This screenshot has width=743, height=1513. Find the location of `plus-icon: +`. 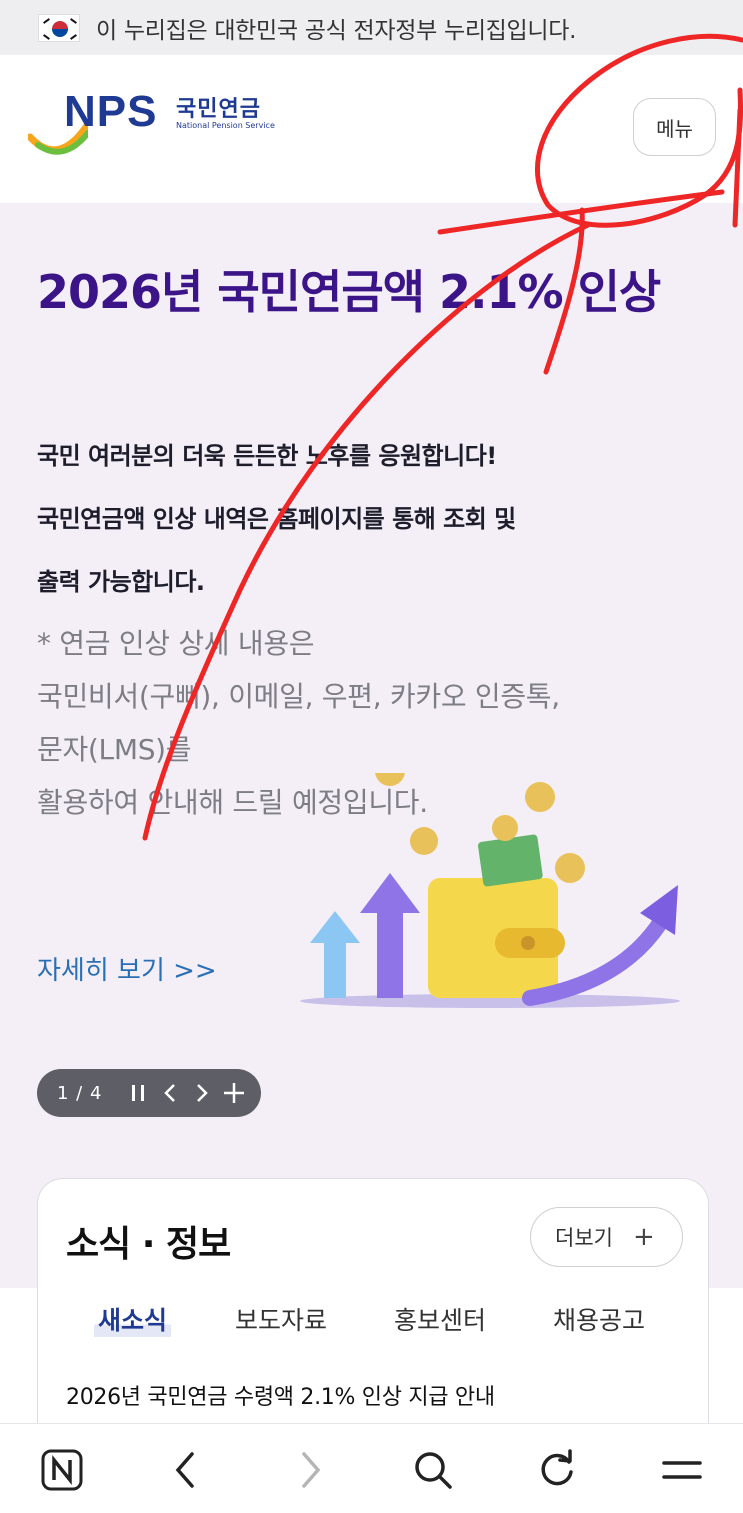

plus-icon: + is located at coordinates (643, 1237).